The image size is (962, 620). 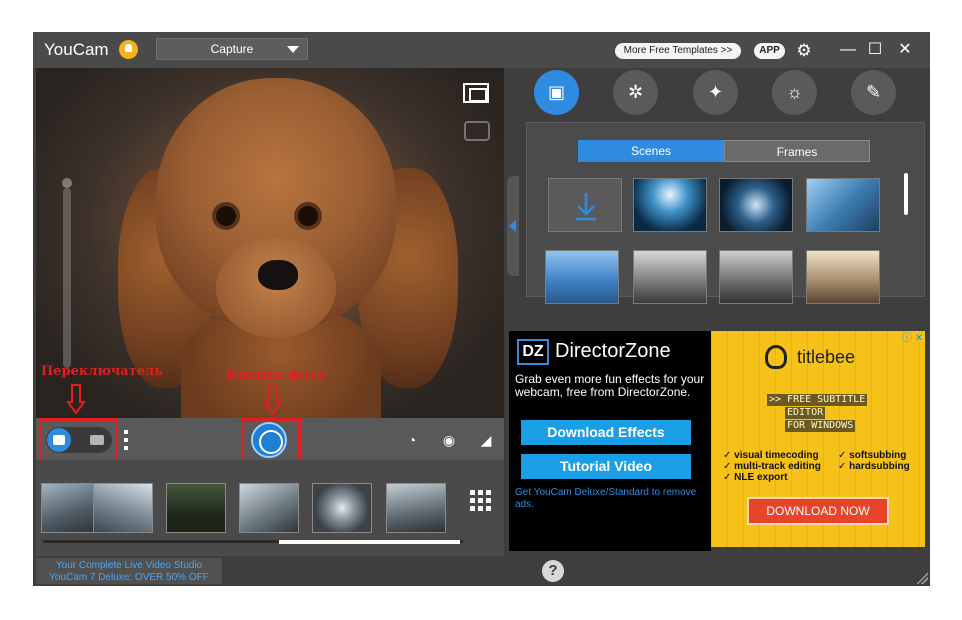 What do you see at coordinates (922, 578) in the screenshot?
I see `resize-grip-icon` at bounding box center [922, 578].